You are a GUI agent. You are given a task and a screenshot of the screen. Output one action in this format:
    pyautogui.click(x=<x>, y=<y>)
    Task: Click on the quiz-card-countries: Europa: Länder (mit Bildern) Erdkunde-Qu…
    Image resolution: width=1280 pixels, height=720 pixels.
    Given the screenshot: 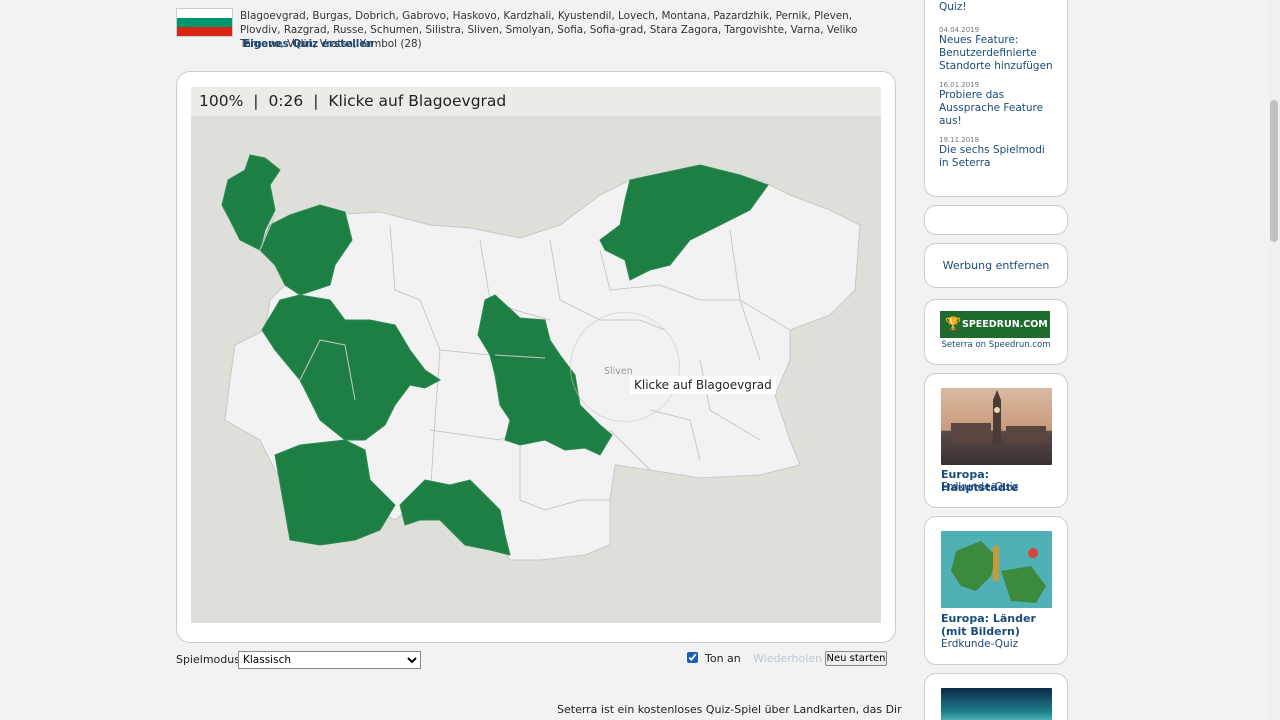 What is the action you would take?
    pyautogui.click(x=996, y=590)
    